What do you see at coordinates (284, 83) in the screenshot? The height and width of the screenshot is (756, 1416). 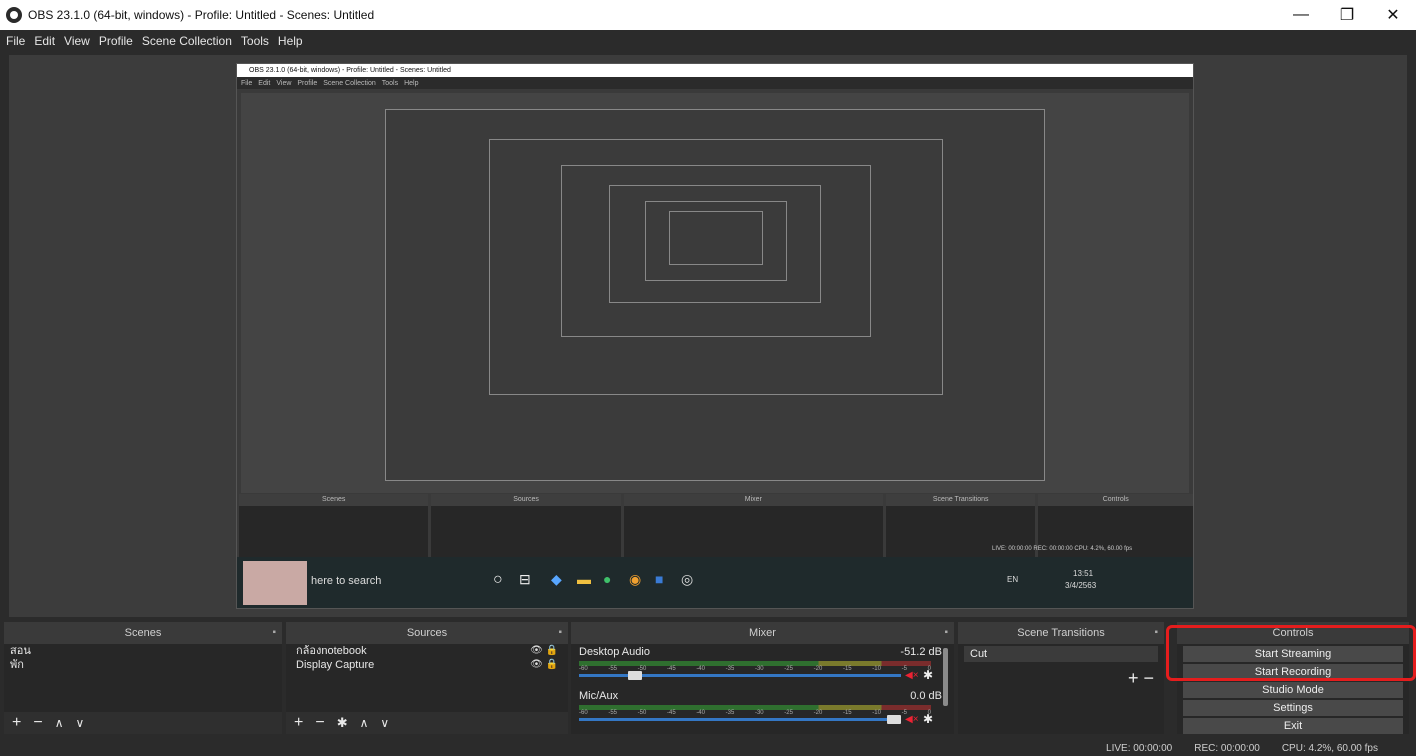 I see `nested-menu-item: View` at bounding box center [284, 83].